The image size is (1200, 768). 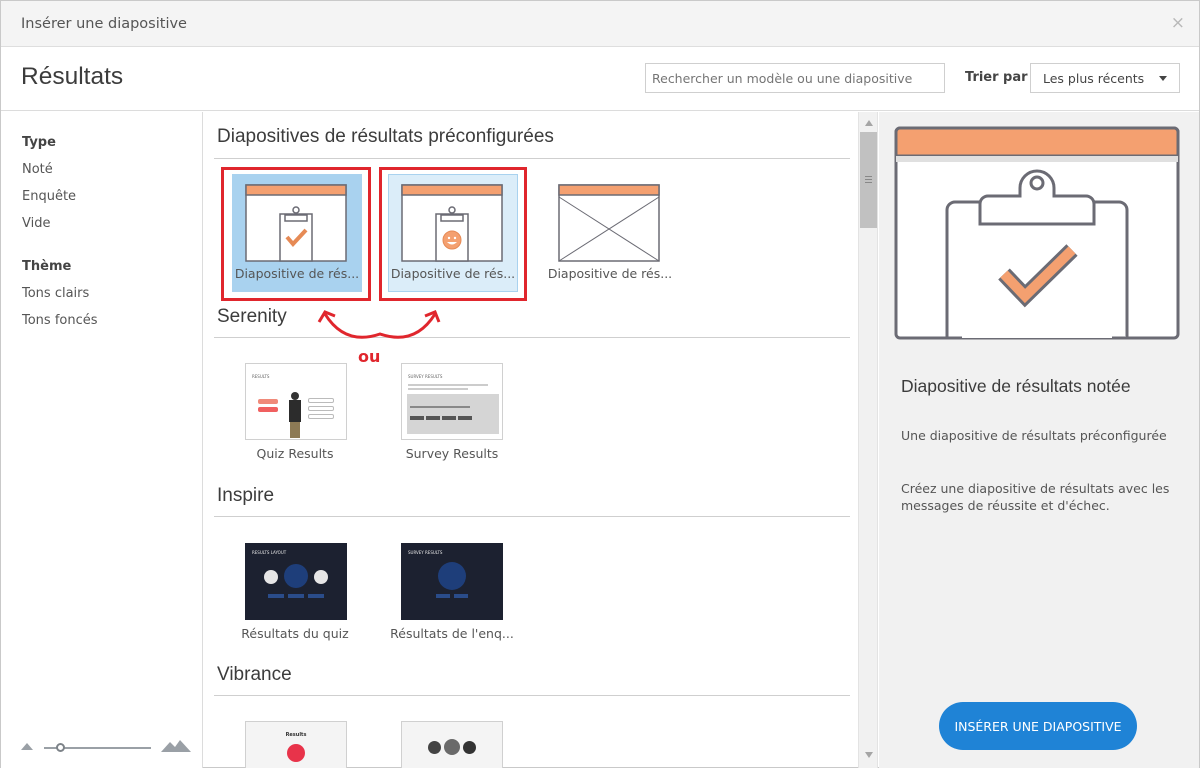 I want to click on filter-type-blank: Vide, so click(x=36, y=223).